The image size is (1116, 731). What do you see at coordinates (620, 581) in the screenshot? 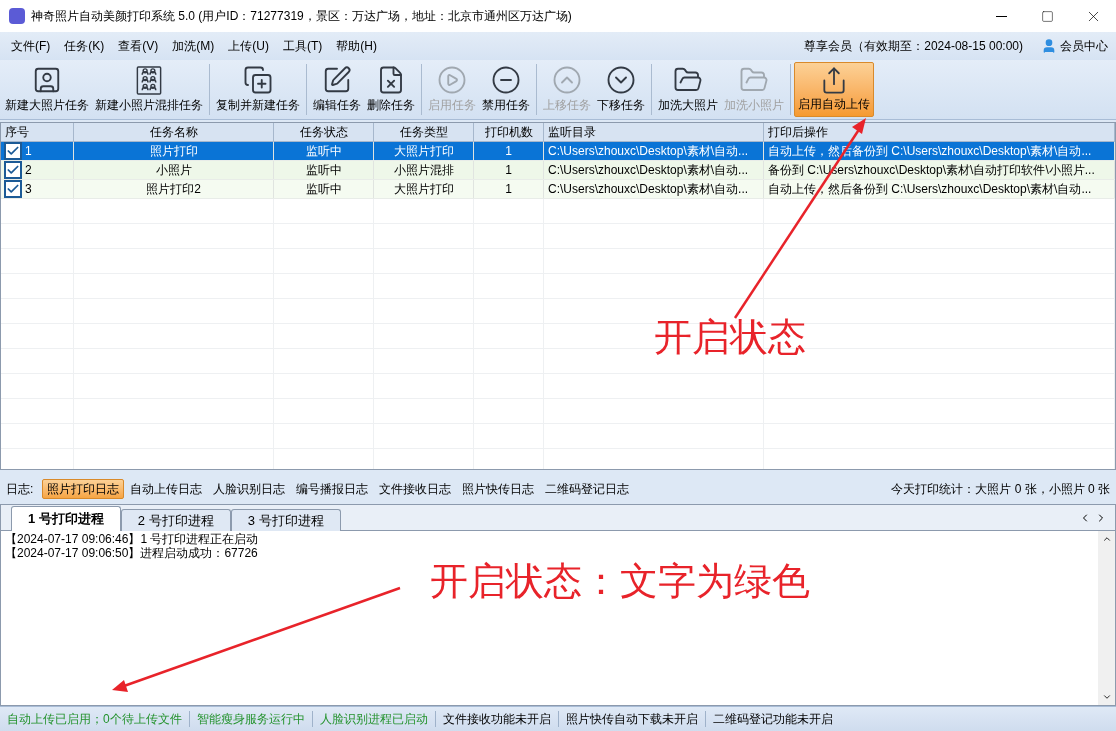
I see `annotation-text: 开启状态：文字为绿色` at bounding box center [620, 581].